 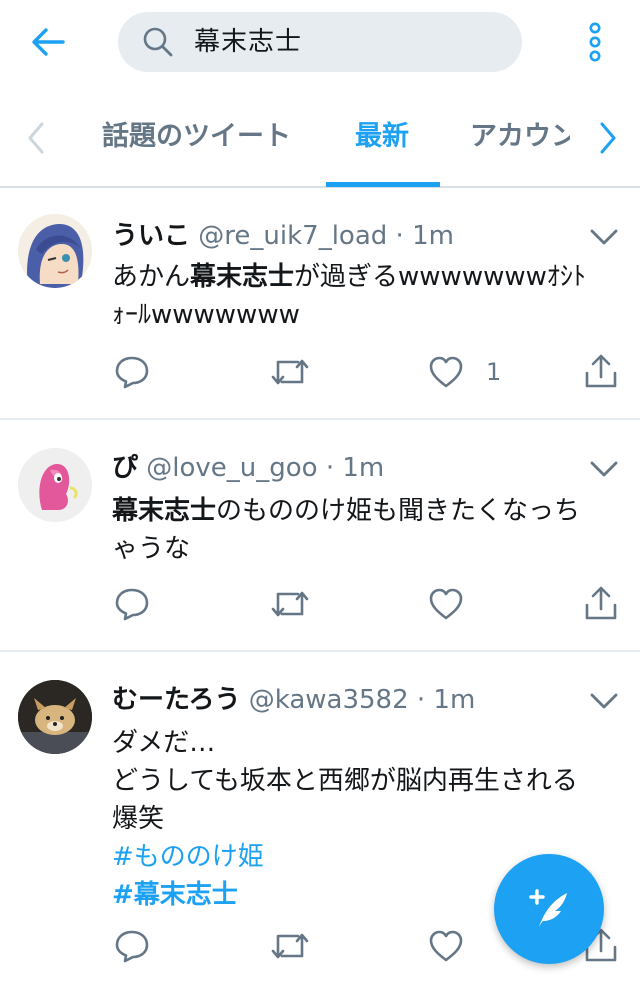 What do you see at coordinates (440, 277) in the screenshot?
I see `text-run: が過ぎるwwwwwwwｵｼﾄ` at bounding box center [440, 277].